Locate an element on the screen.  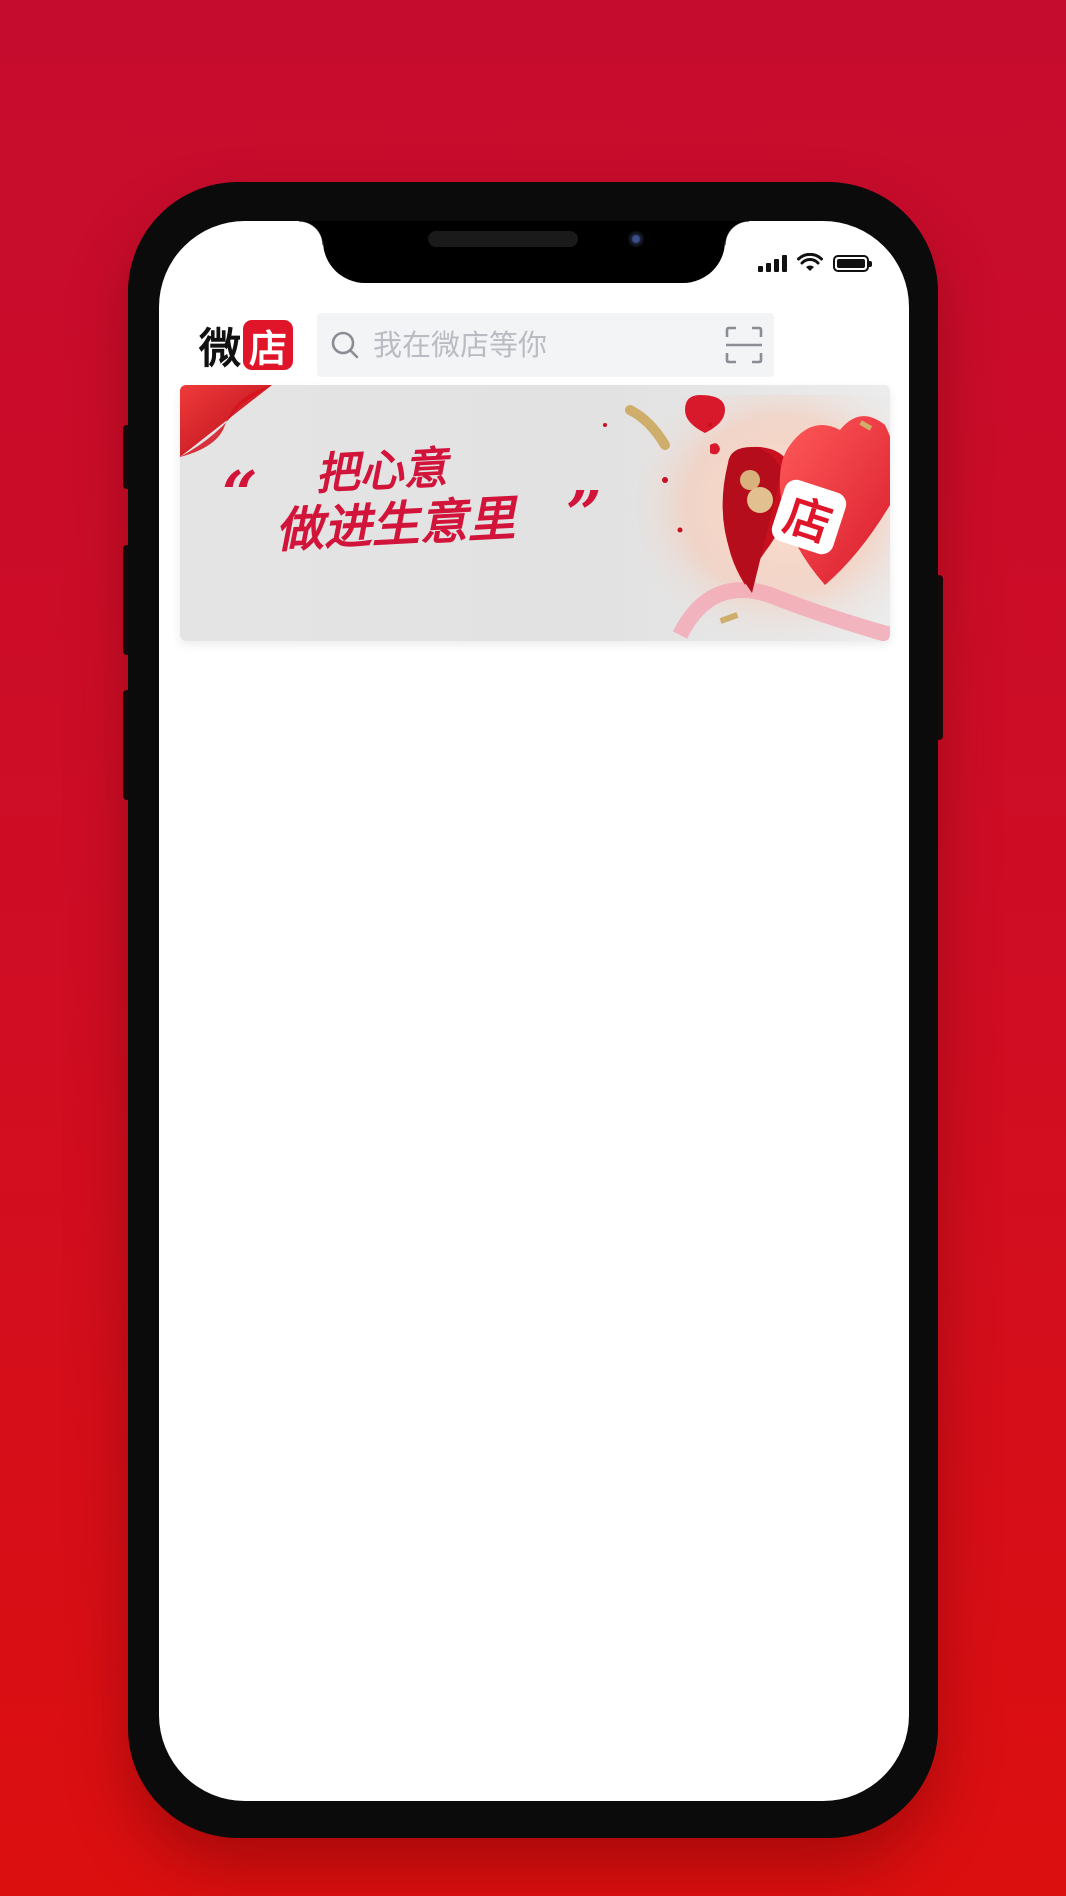
signal-icon is located at coordinates (772, 263).